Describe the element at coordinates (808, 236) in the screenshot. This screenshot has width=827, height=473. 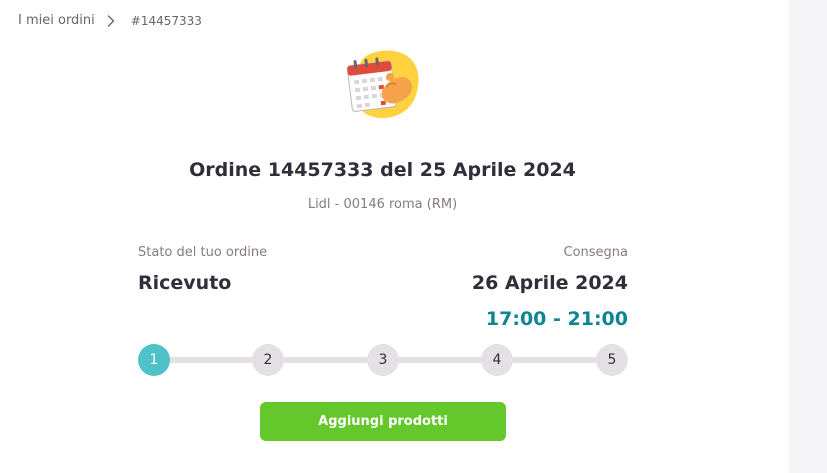
I see `side-panel-background` at that location.